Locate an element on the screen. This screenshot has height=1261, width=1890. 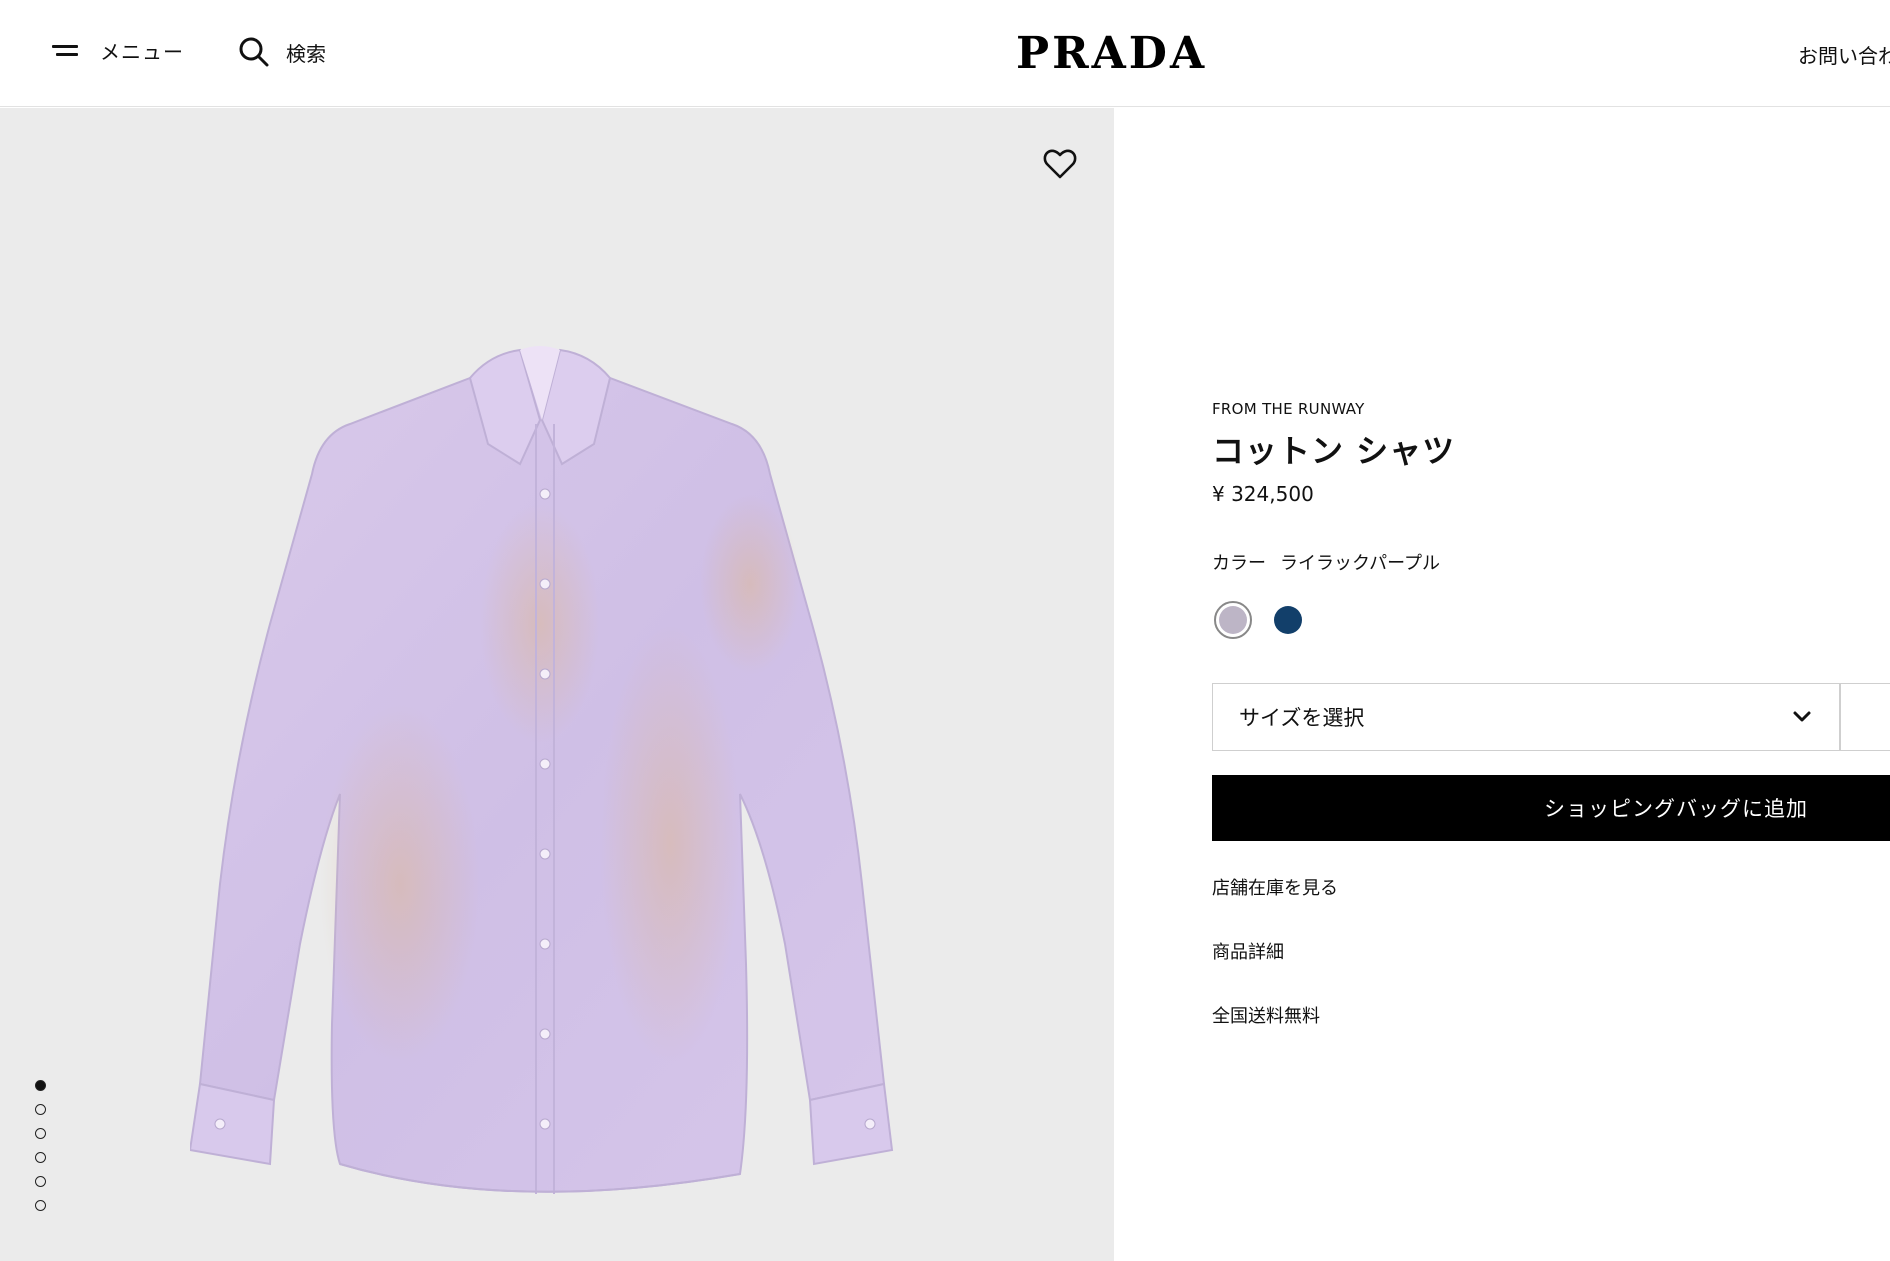
color-info: カラー ライラックパープル is located at coordinates (1326, 562).